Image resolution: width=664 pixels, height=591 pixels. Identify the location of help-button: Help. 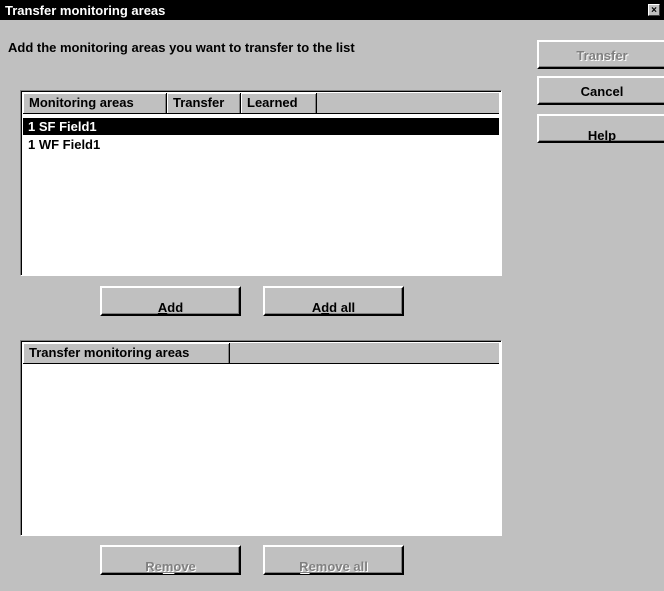
(600, 128).